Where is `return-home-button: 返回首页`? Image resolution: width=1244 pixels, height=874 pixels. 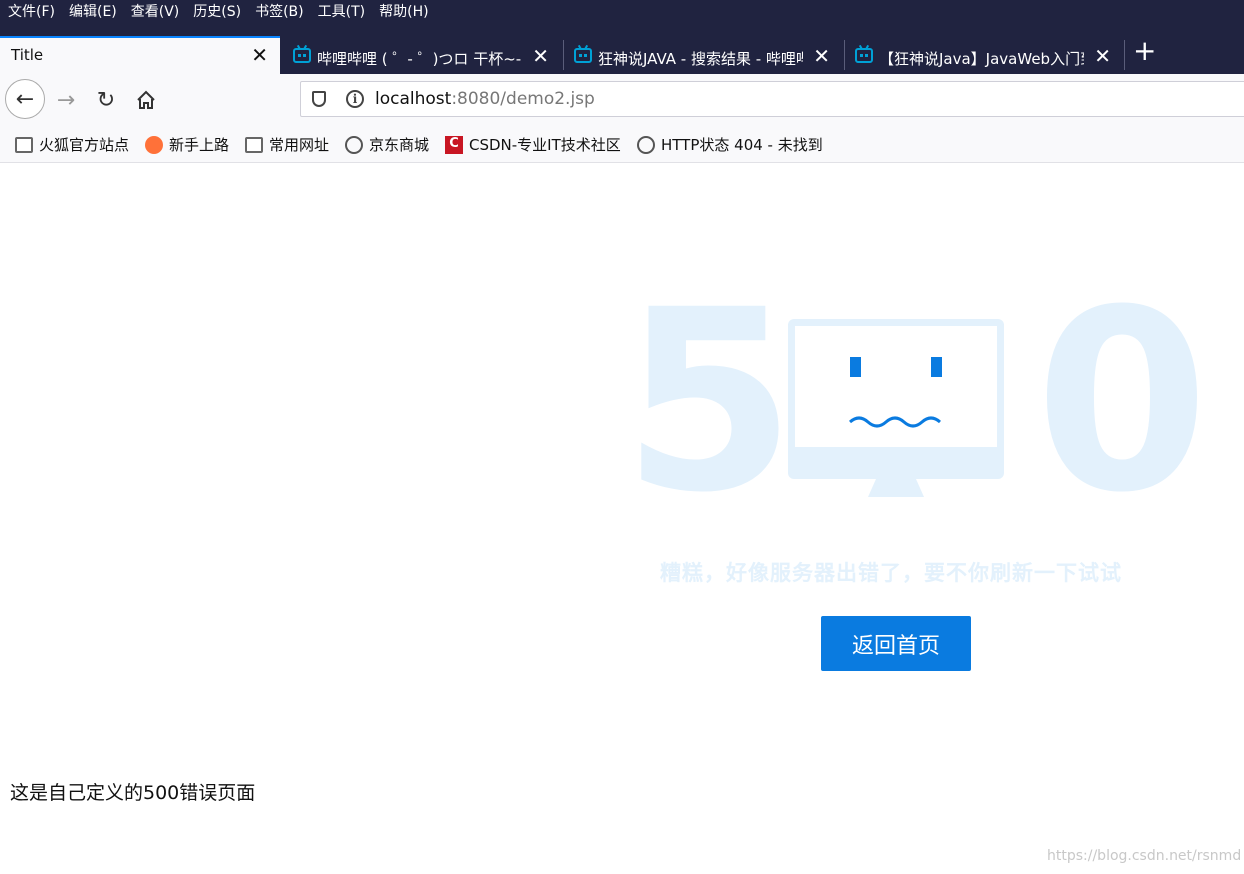
return-home-button: 返回首页 is located at coordinates (896, 643).